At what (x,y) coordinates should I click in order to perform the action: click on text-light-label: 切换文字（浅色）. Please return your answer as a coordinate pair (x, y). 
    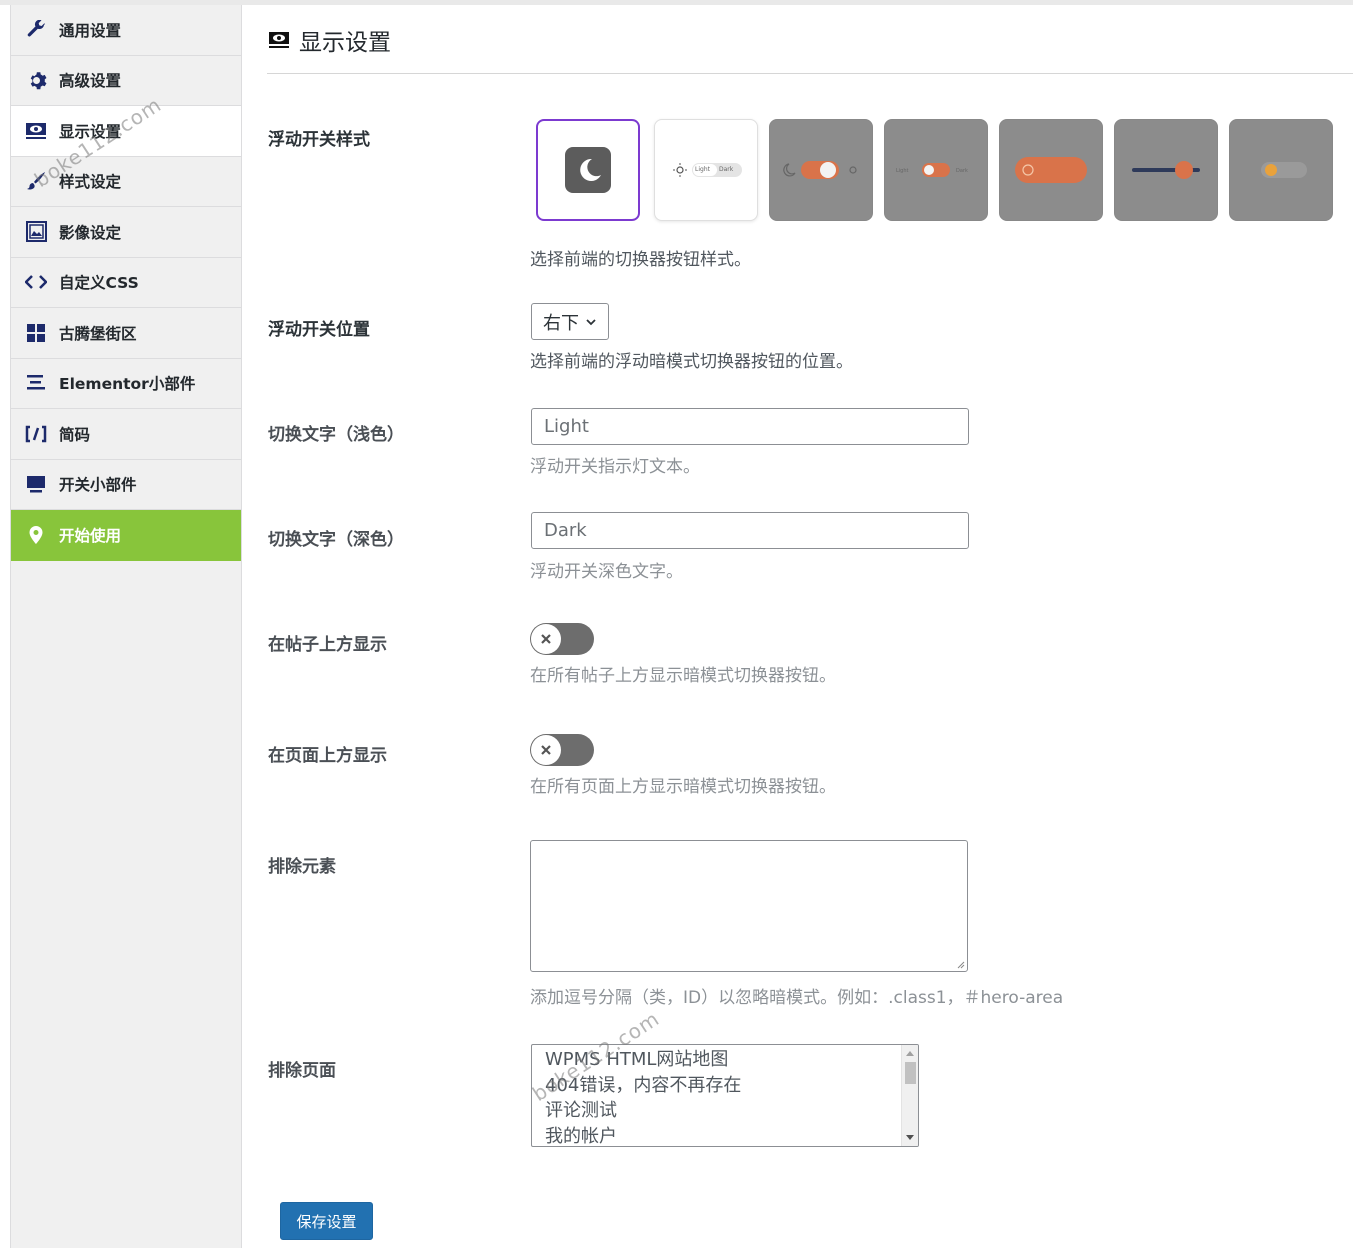
    Looking at the image, I should click on (336, 435).